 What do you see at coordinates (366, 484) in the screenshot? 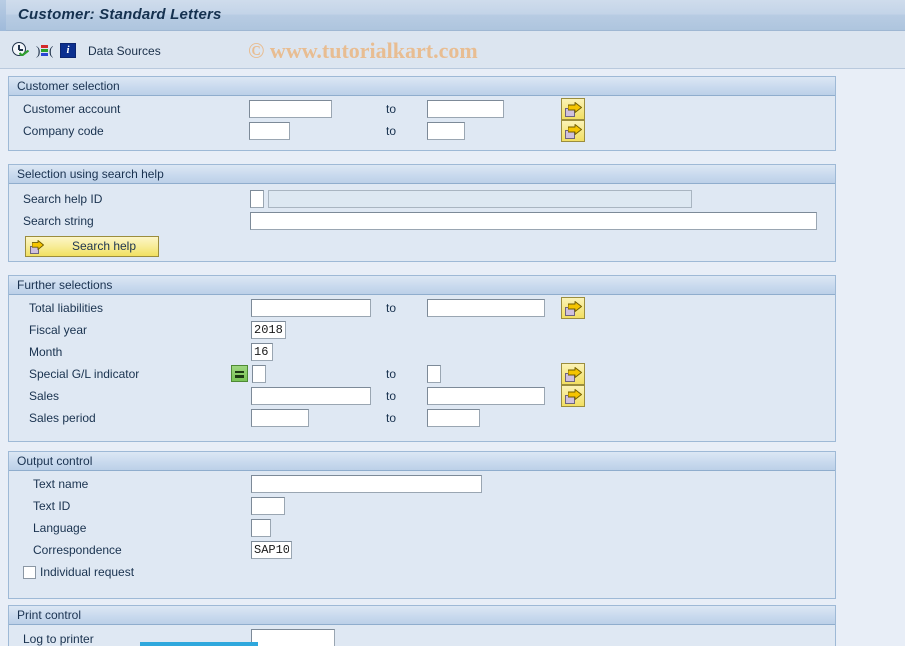
I see `text-name-input` at bounding box center [366, 484].